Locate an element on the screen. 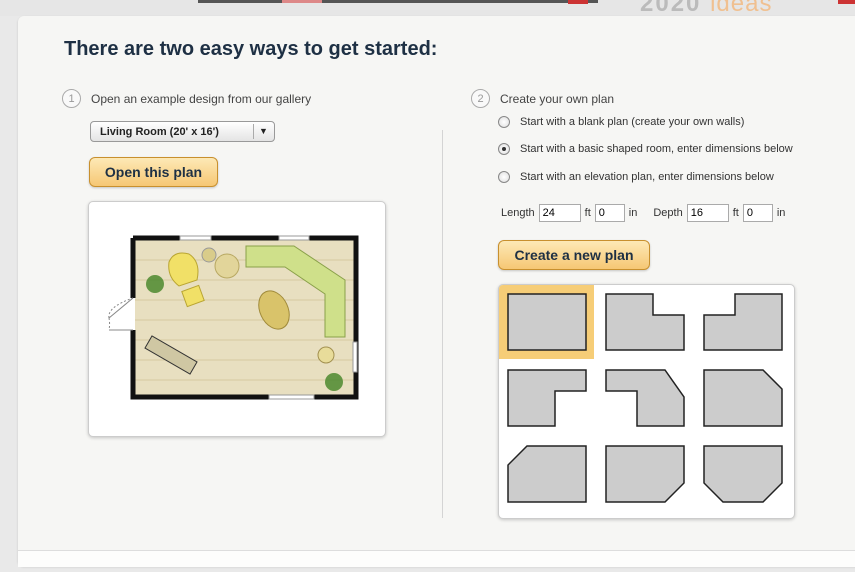 Image resolution: width=855 pixels, height=572 pixels. shape-notch-top-left is located at coordinates (742, 322).